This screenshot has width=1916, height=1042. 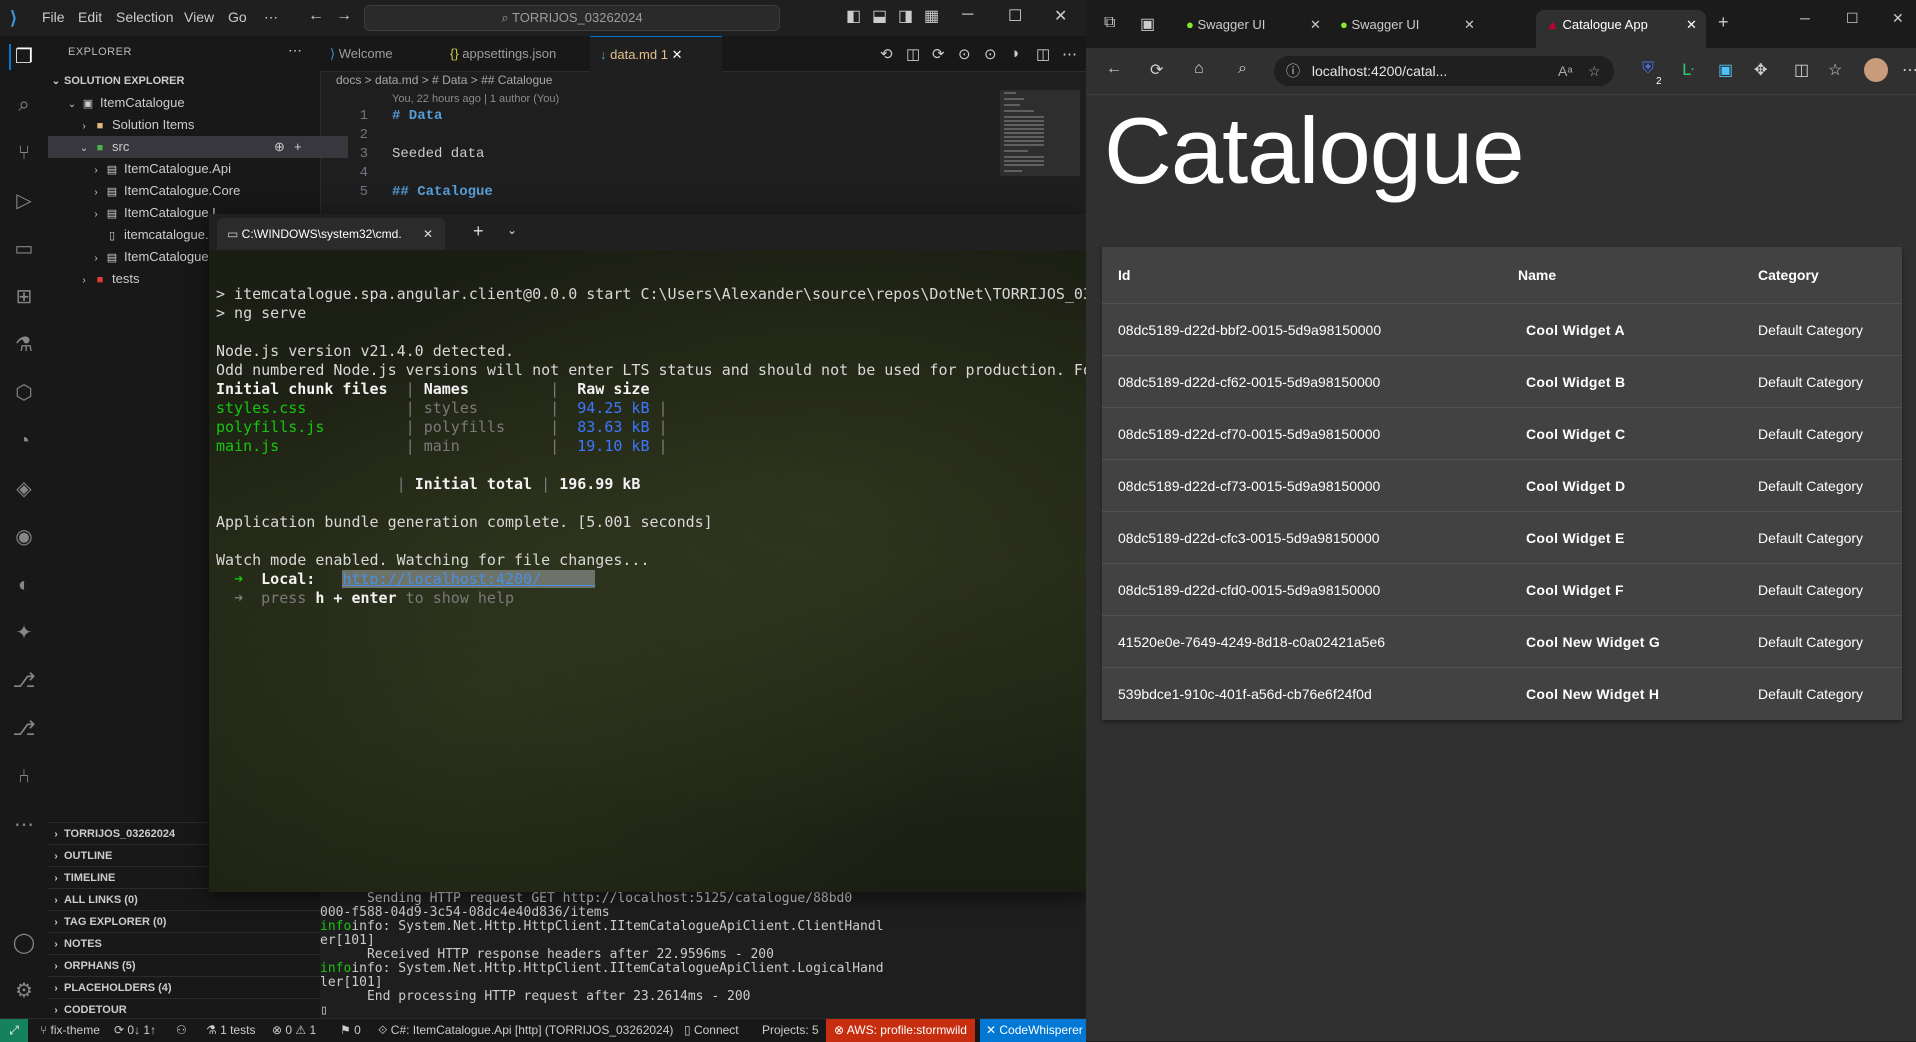 I want to click on tree-item-api: › ▤ ItemCatalogue.Api, so click(x=204, y=169).